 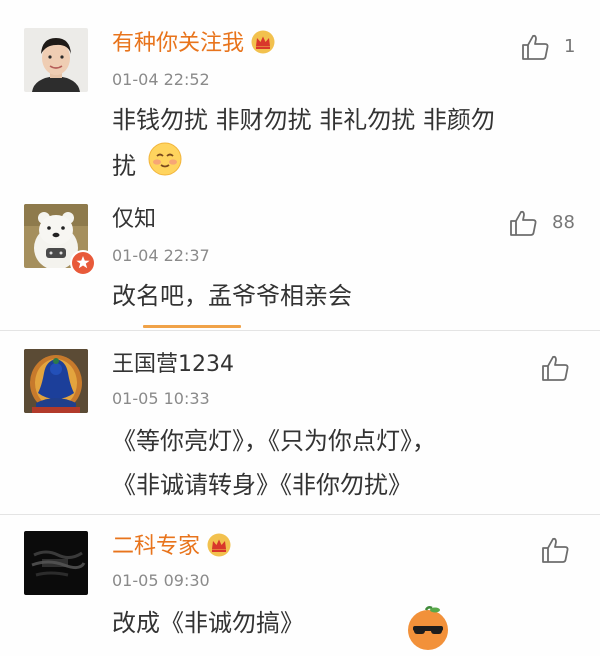 What do you see at coordinates (161, 79) in the screenshot?
I see `timestamp: 01-04 22:52` at bounding box center [161, 79].